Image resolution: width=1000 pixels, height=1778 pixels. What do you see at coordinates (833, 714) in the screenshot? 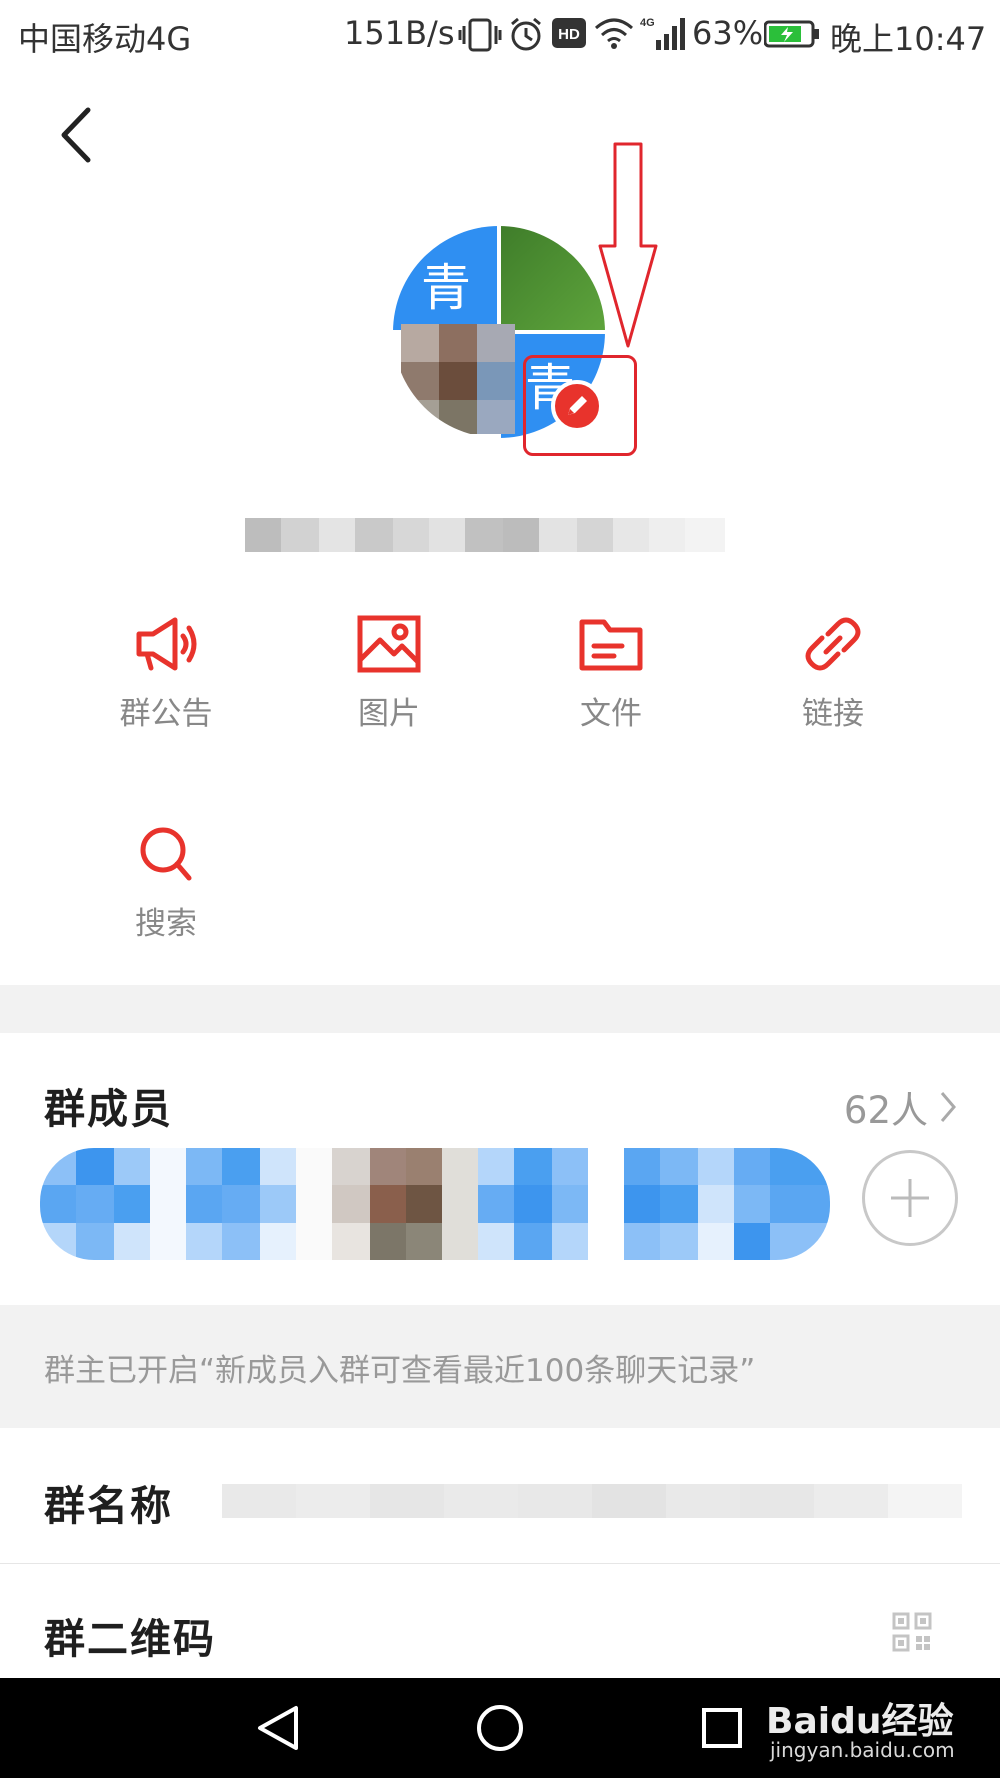
I see `action-label: 链接` at bounding box center [833, 714].